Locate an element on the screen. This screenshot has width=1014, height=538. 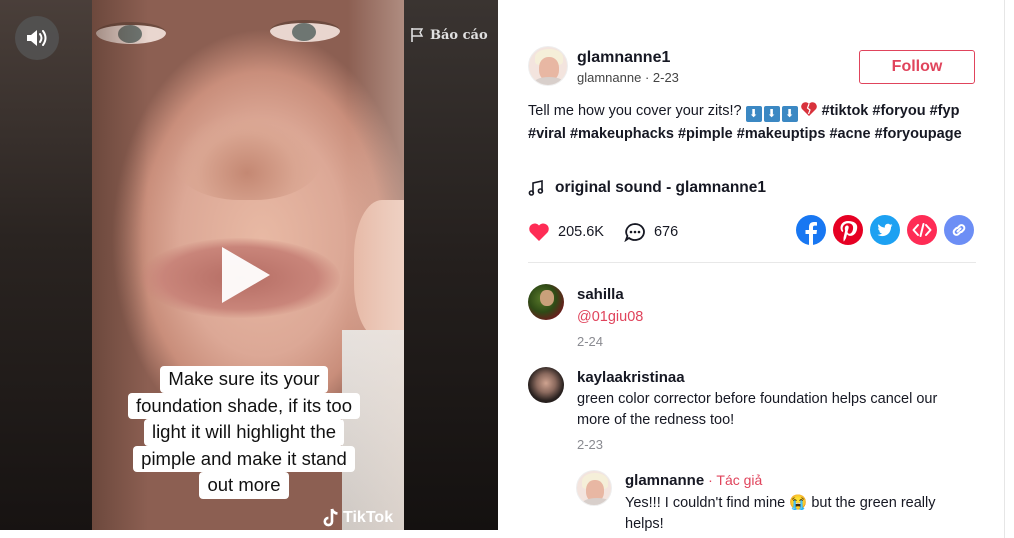
comment-icon is located at coordinates (634, 232).